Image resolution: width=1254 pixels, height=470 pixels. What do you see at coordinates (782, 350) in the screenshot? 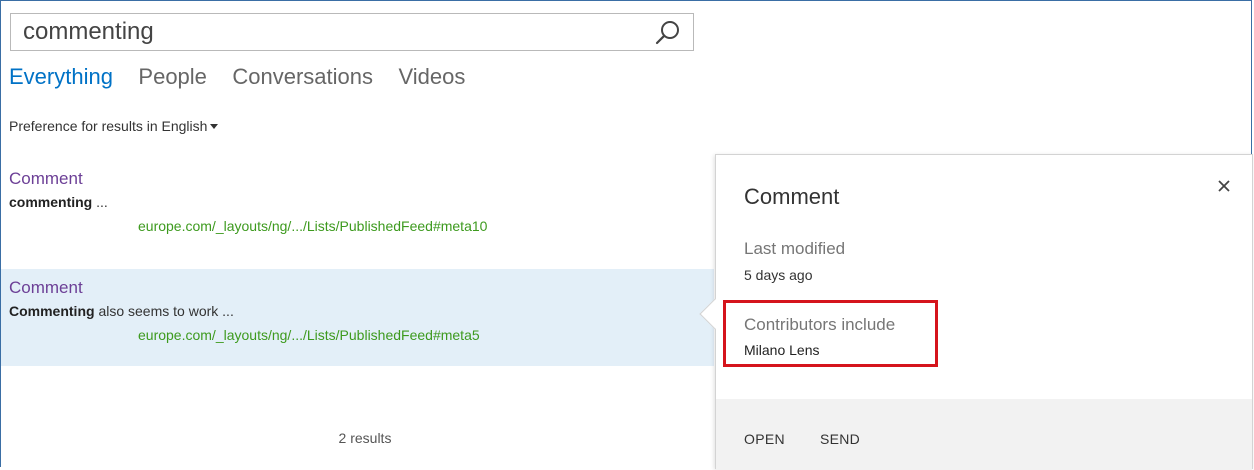
I see `contributors-value: Milano Lens` at bounding box center [782, 350].